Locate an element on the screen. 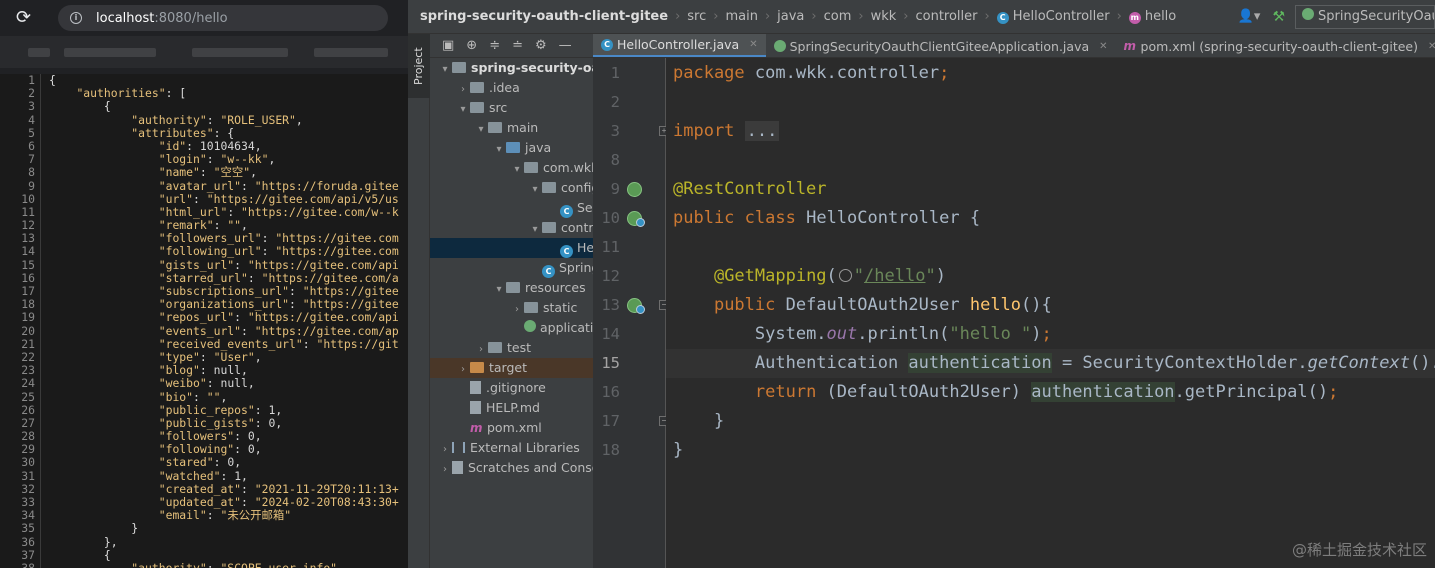 This screenshot has width=1435, height=568. line-number: 16 is located at coordinates (610, 392).